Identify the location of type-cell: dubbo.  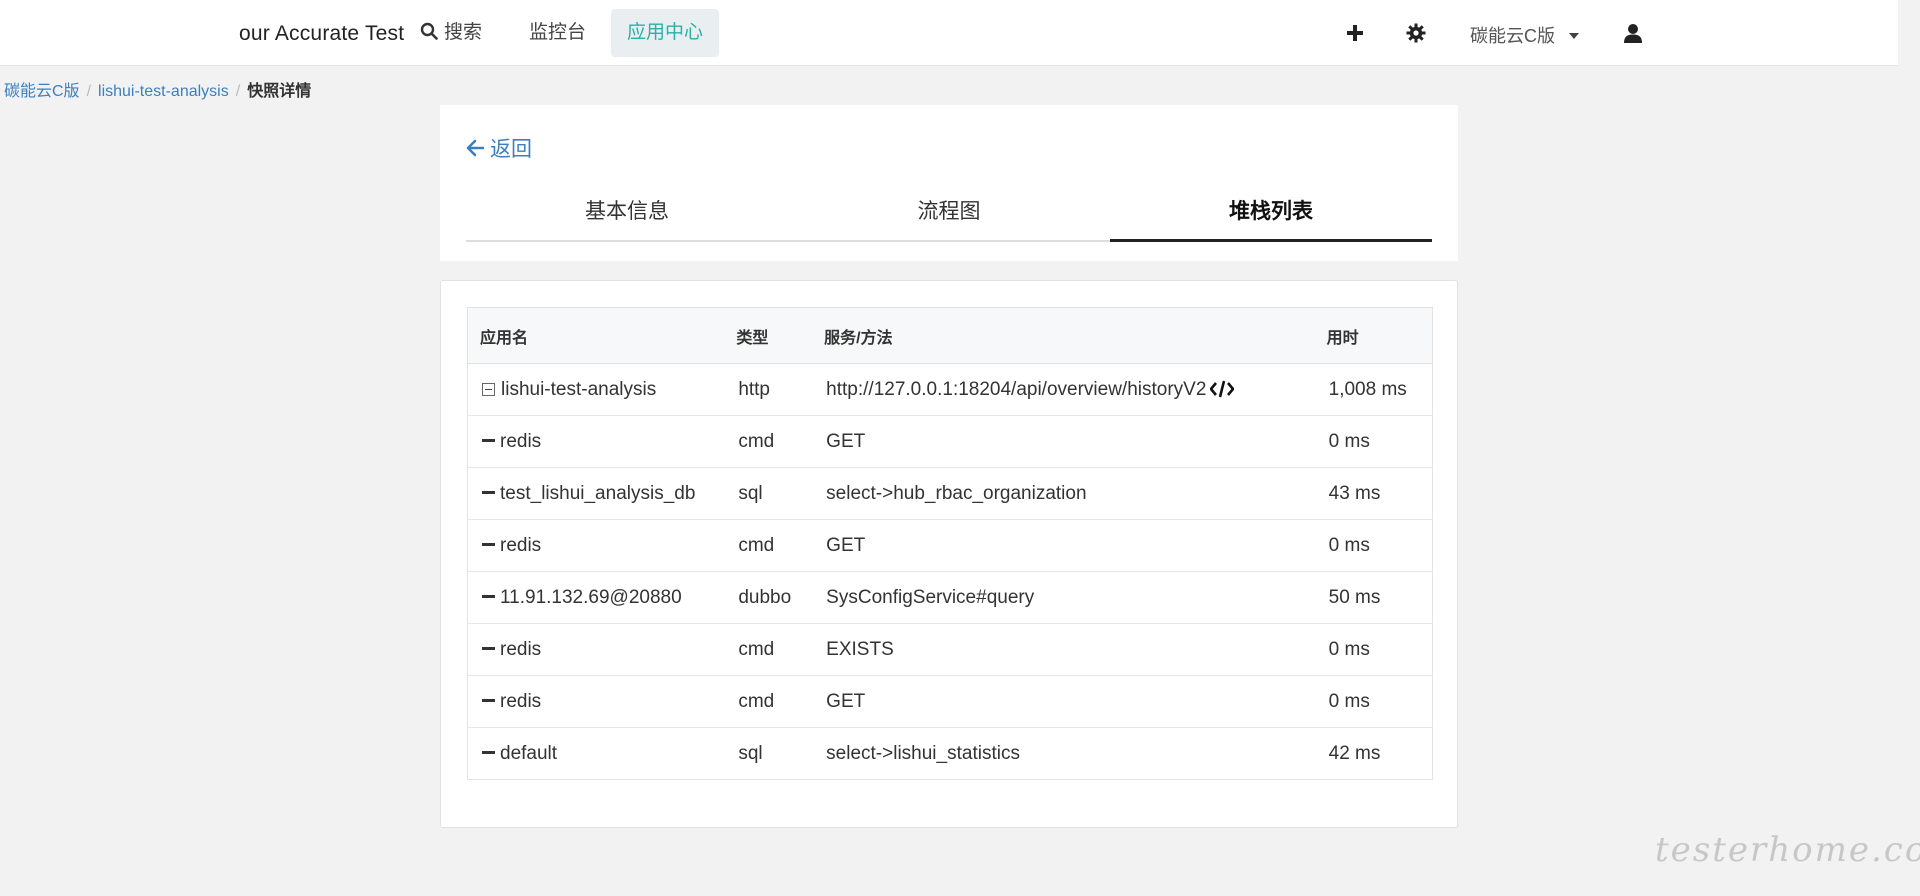
(768, 597).